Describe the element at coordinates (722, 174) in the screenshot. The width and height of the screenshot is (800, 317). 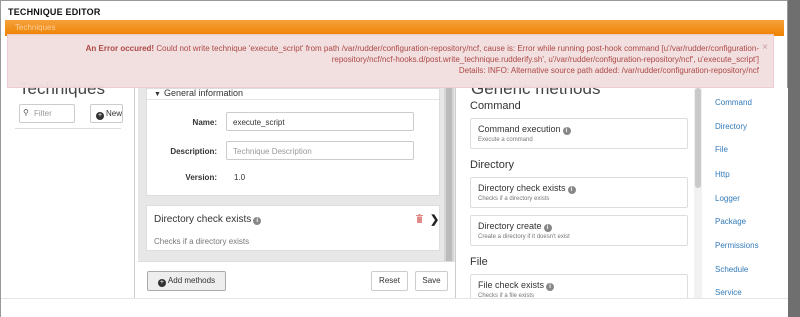
I see `category-link-http: Http` at that location.